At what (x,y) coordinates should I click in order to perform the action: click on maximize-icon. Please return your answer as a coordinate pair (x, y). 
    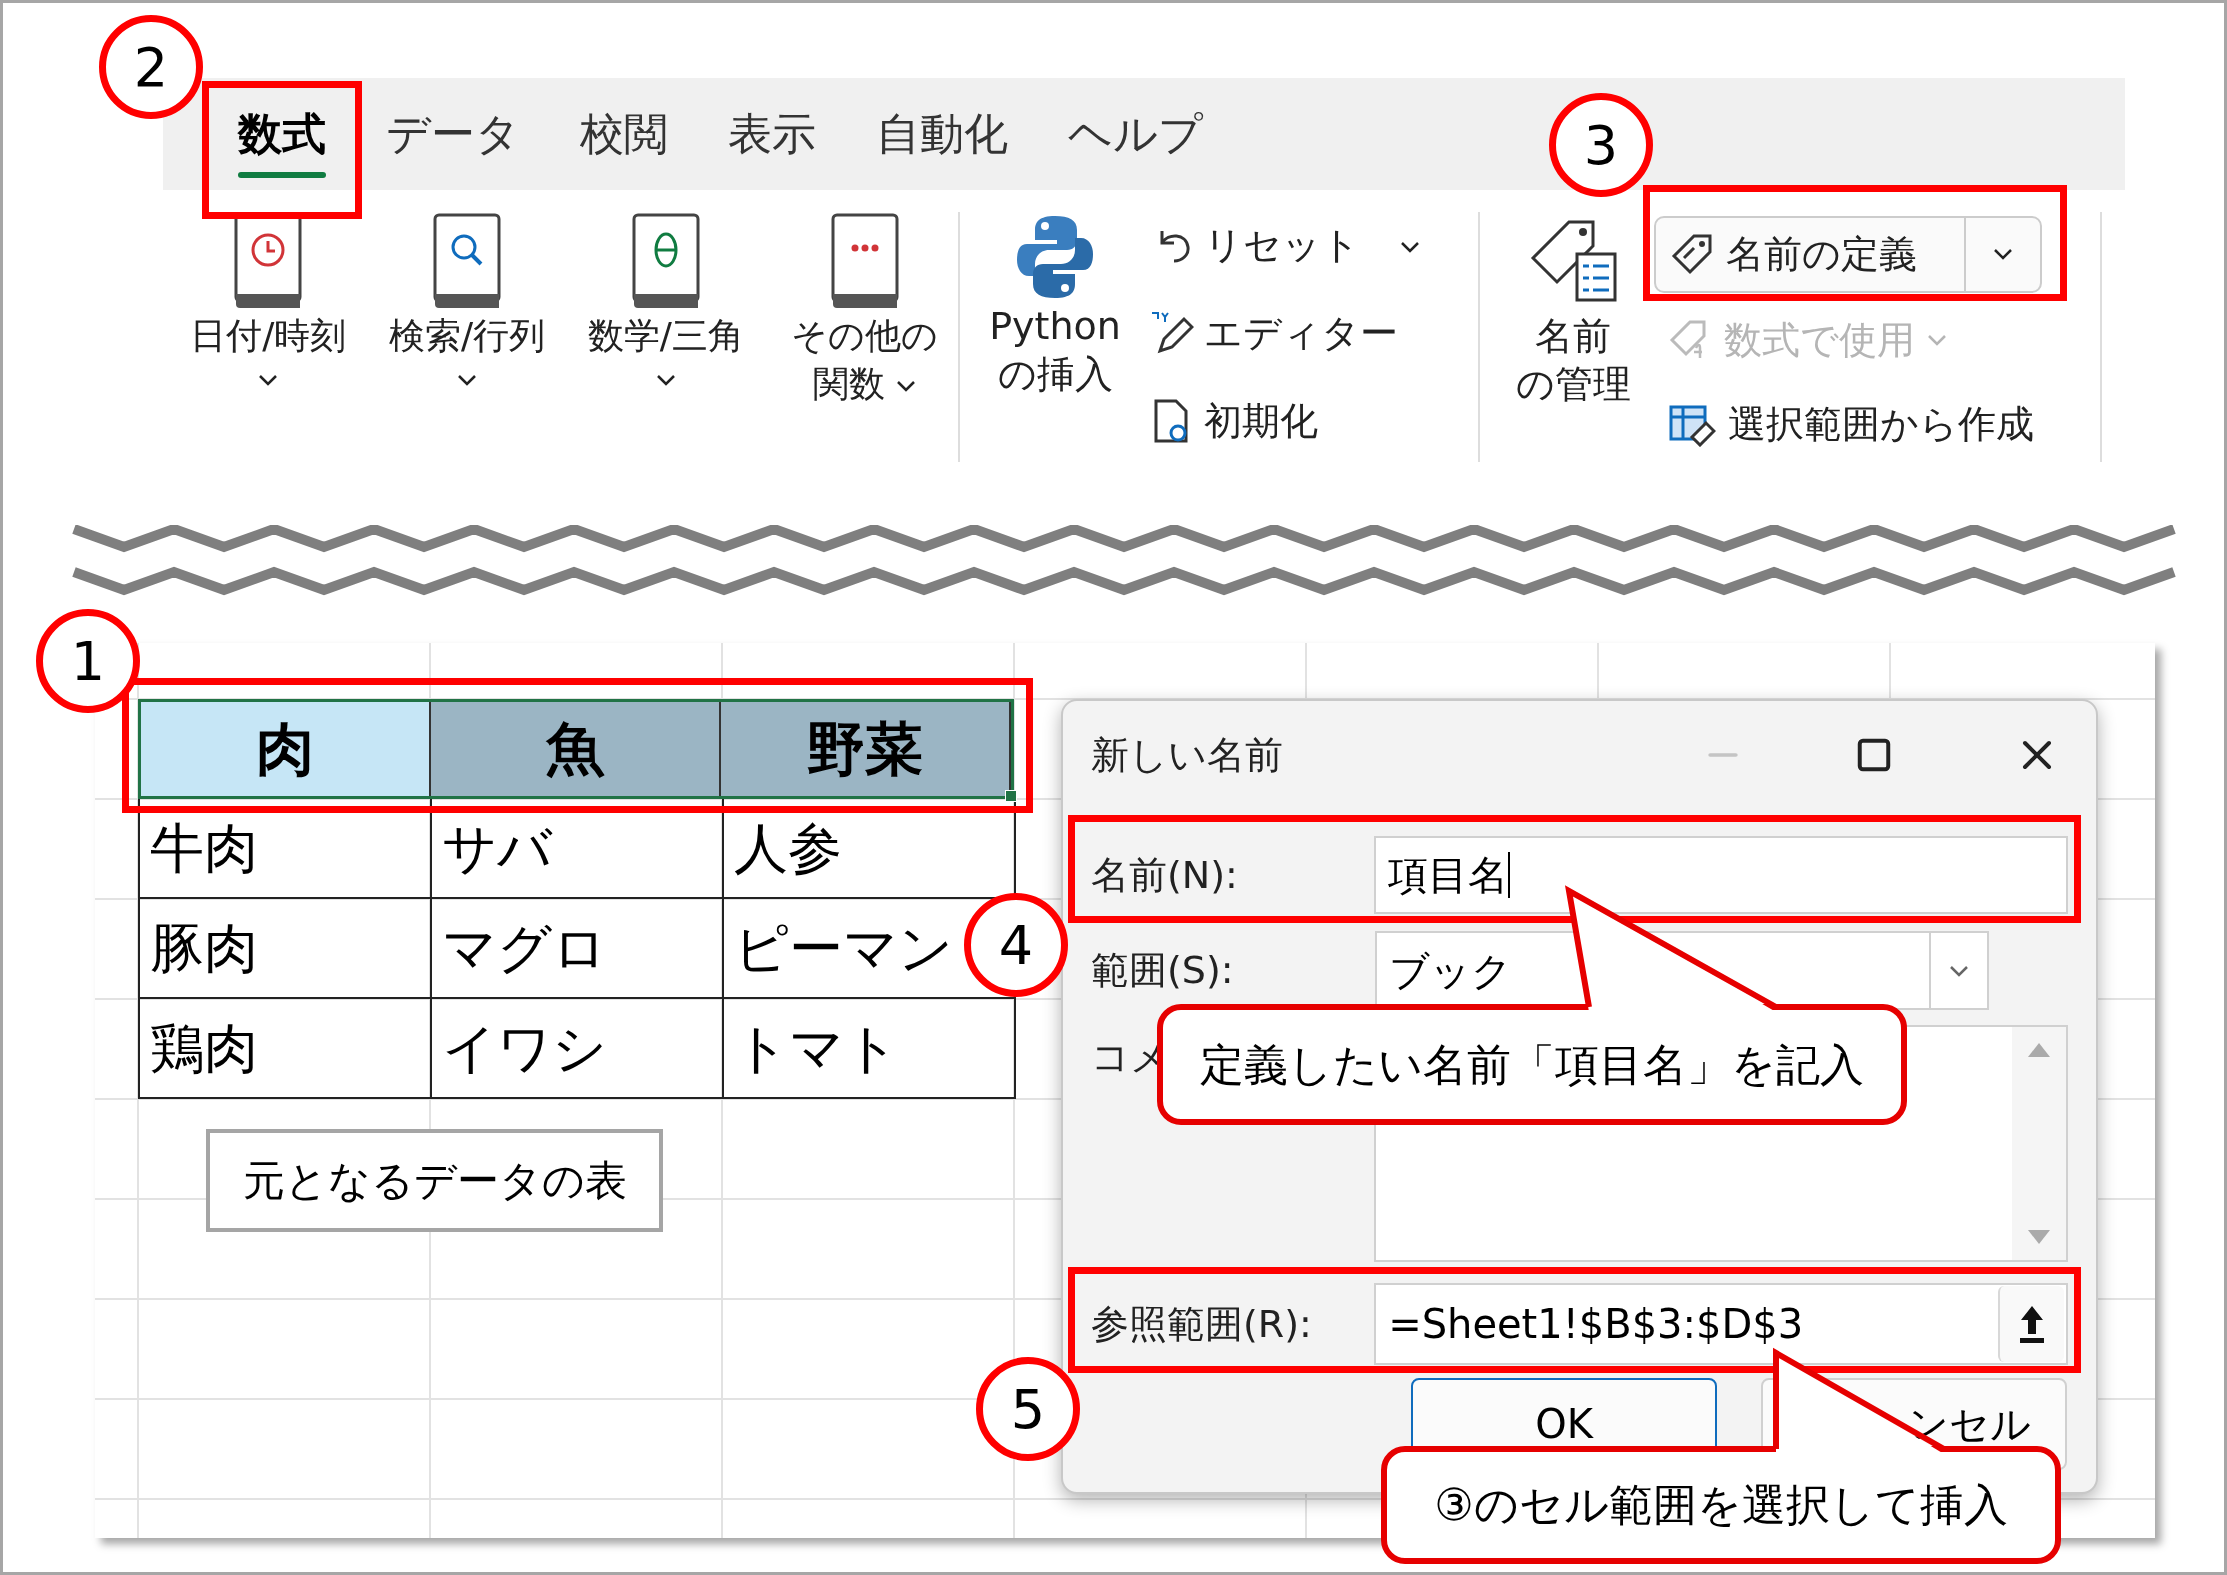
    Looking at the image, I should click on (1874, 755).